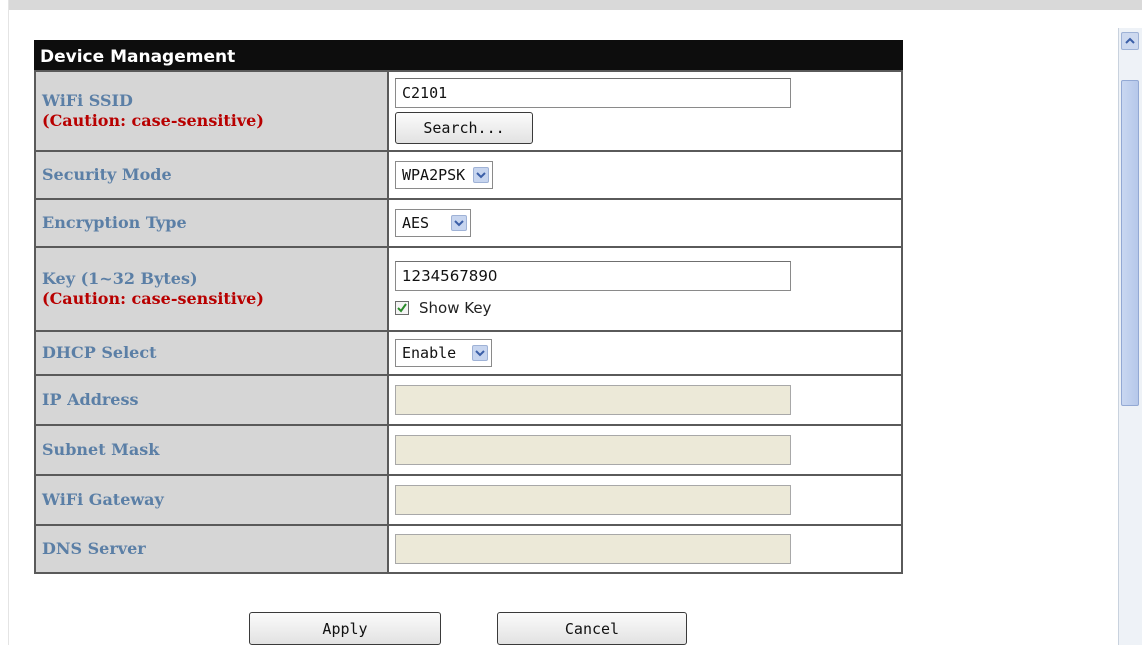  I want to click on encryption-type-label: Encryption Type, so click(211, 223).